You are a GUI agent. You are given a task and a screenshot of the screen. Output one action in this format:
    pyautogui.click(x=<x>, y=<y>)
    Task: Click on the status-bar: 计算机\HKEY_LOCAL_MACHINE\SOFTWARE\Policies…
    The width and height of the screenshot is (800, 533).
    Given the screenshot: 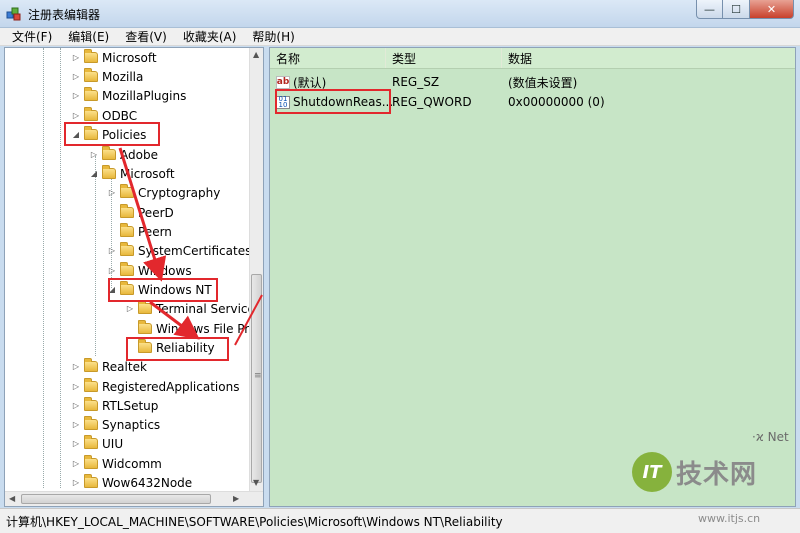 What is the action you would take?
    pyautogui.click(x=400, y=520)
    